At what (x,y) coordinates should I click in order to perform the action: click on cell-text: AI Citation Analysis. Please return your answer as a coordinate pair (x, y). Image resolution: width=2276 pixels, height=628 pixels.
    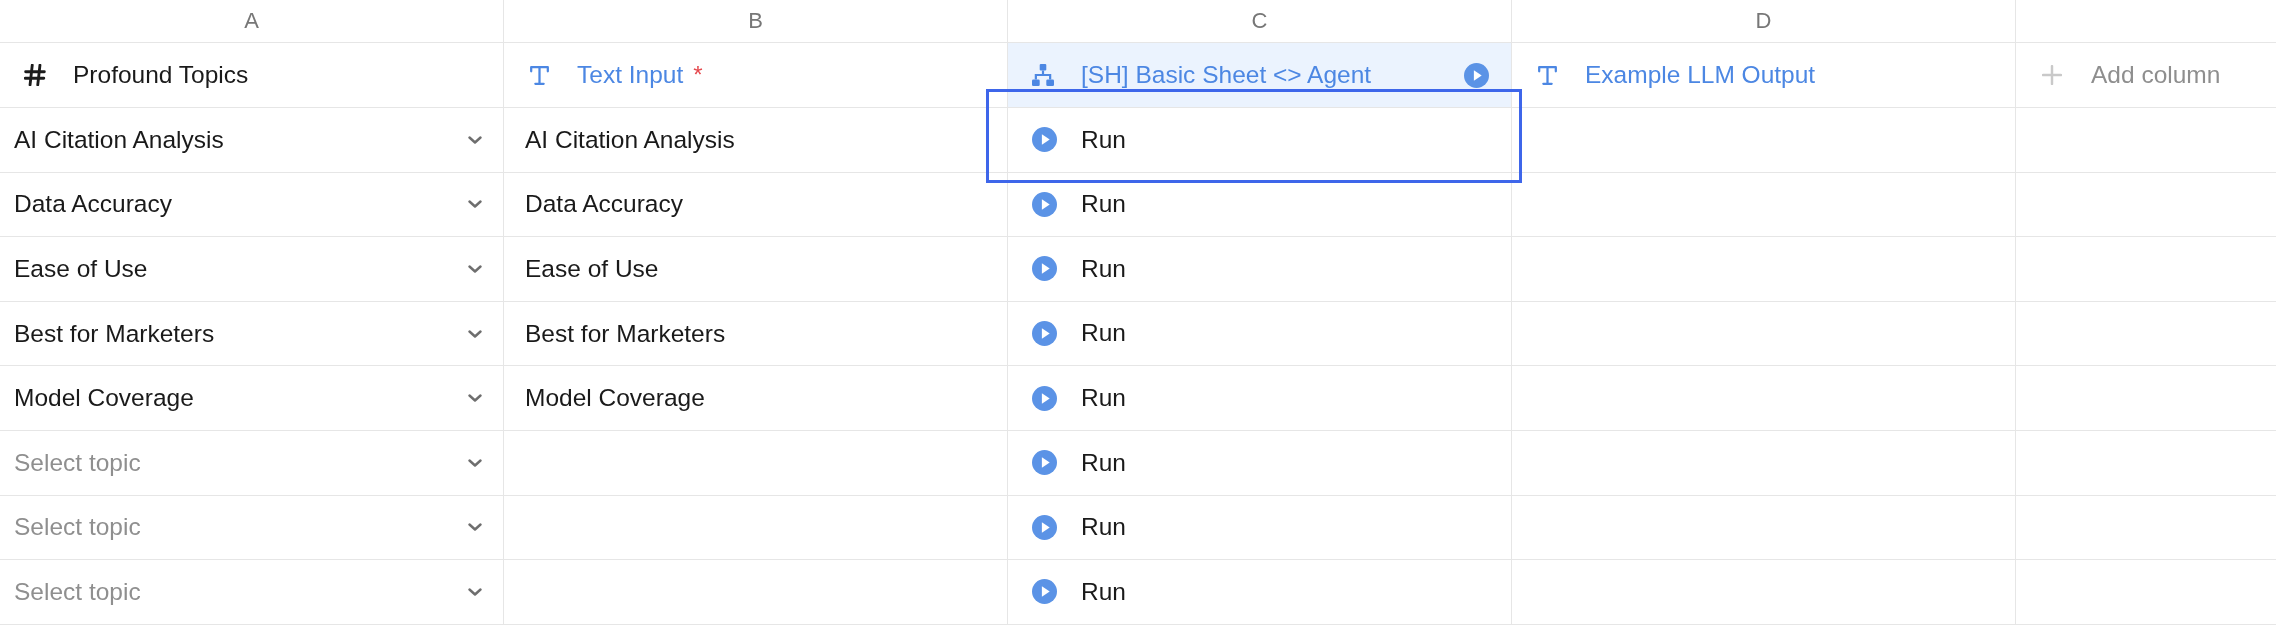
    Looking at the image, I should click on (630, 139).